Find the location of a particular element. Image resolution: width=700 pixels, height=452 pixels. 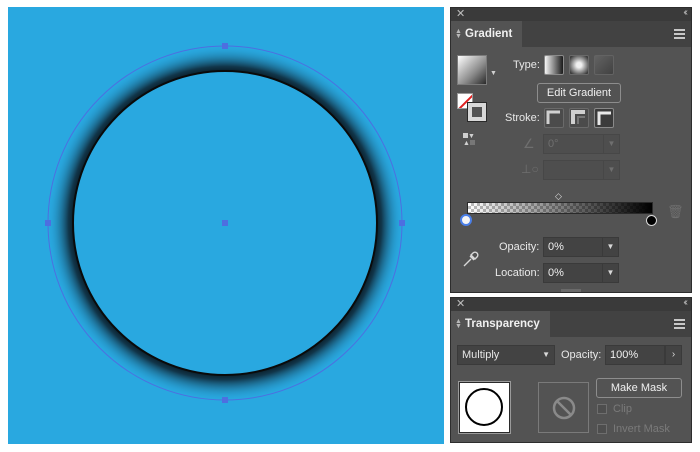

anchor-point-bottom is located at coordinates (225, 400).